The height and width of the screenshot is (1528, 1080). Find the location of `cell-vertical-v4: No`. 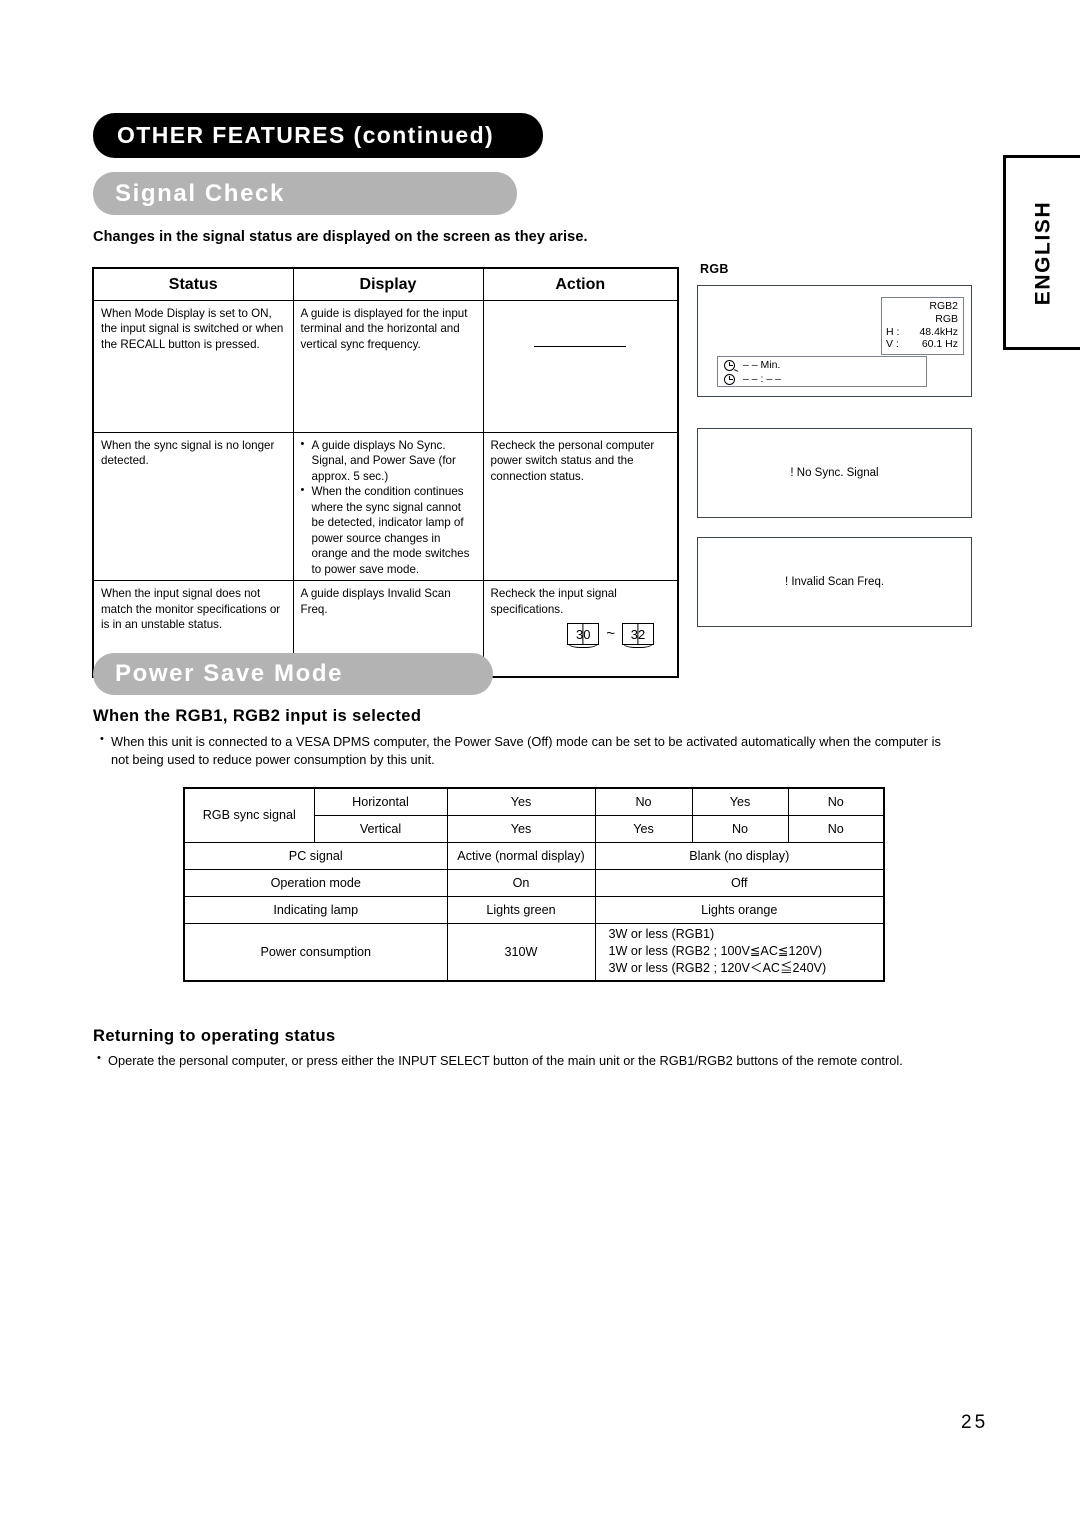

cell-vertical-v4: No is located at coordinates (836, 828).